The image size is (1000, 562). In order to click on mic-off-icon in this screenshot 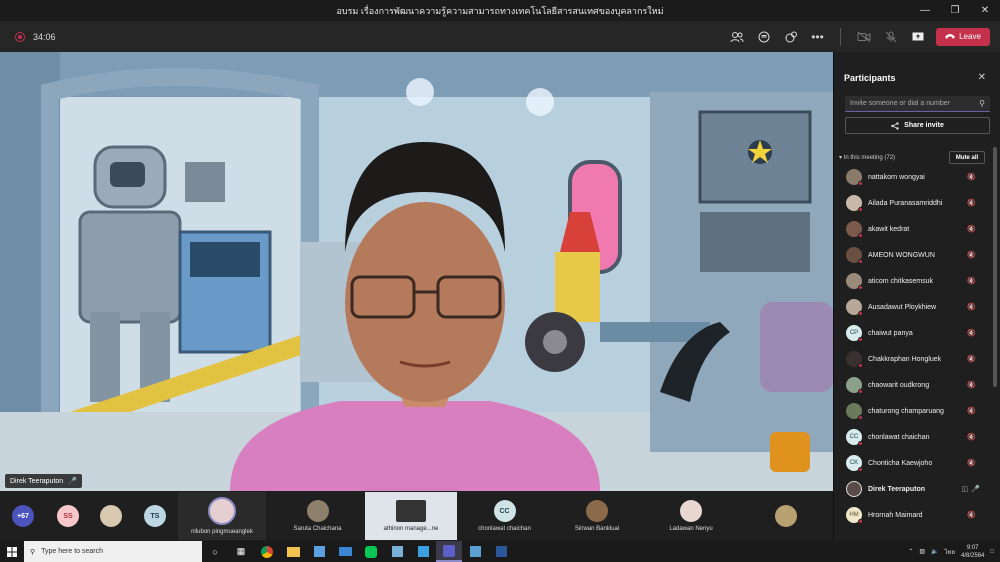, I will do `click(890, 36)`.